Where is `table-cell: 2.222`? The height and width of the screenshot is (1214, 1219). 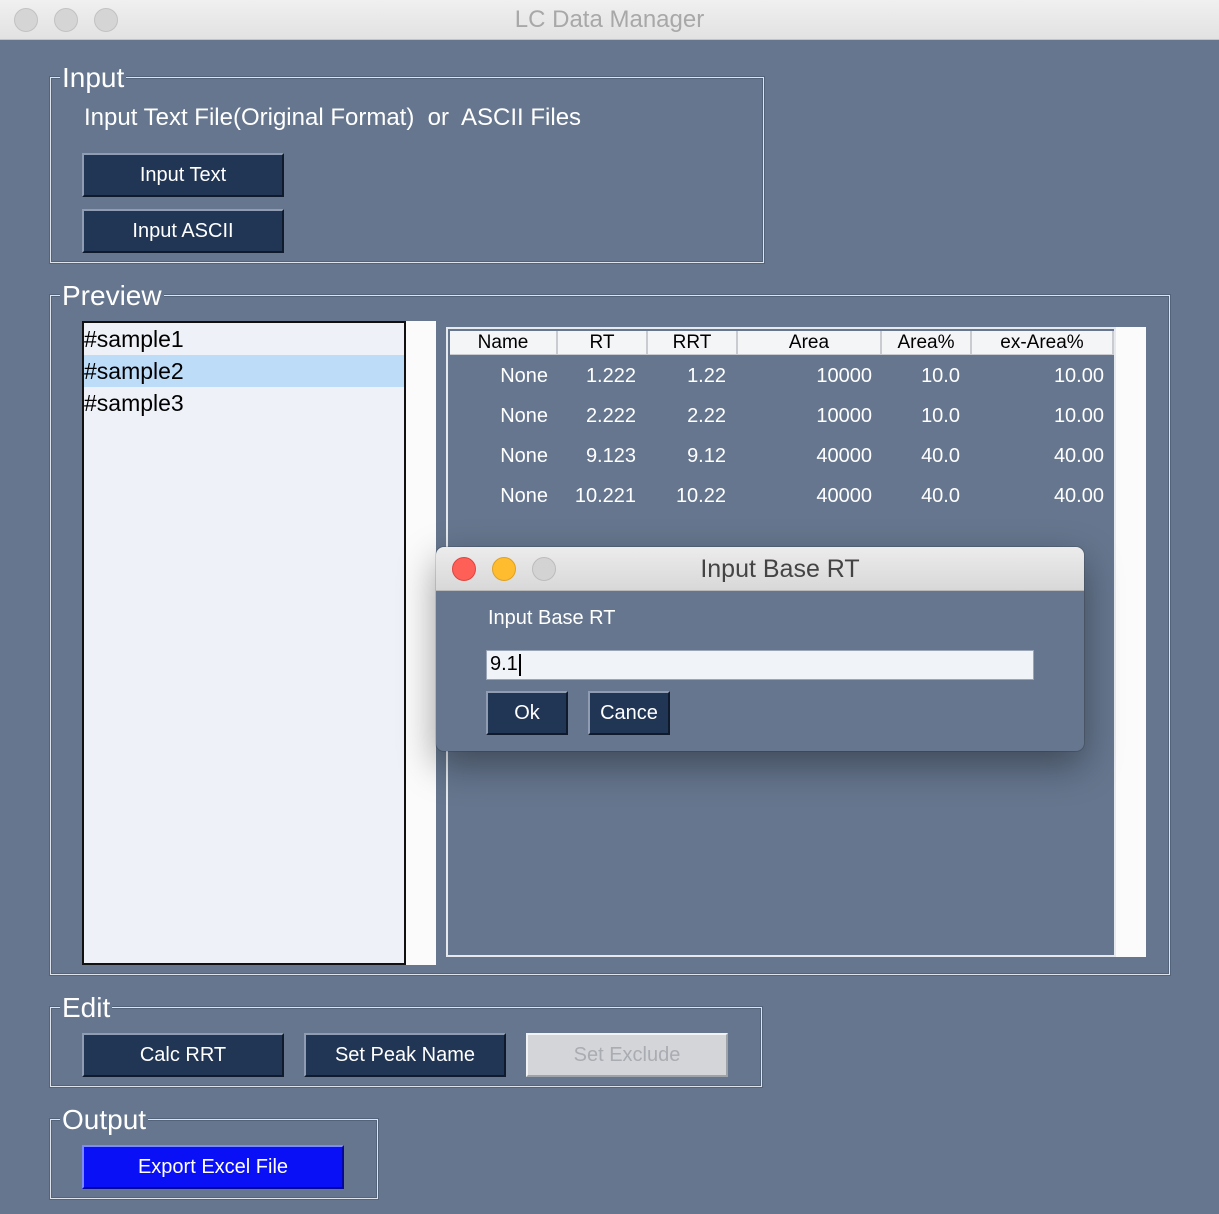 table-cell: 2.222 is located at coordinates (610, 416).